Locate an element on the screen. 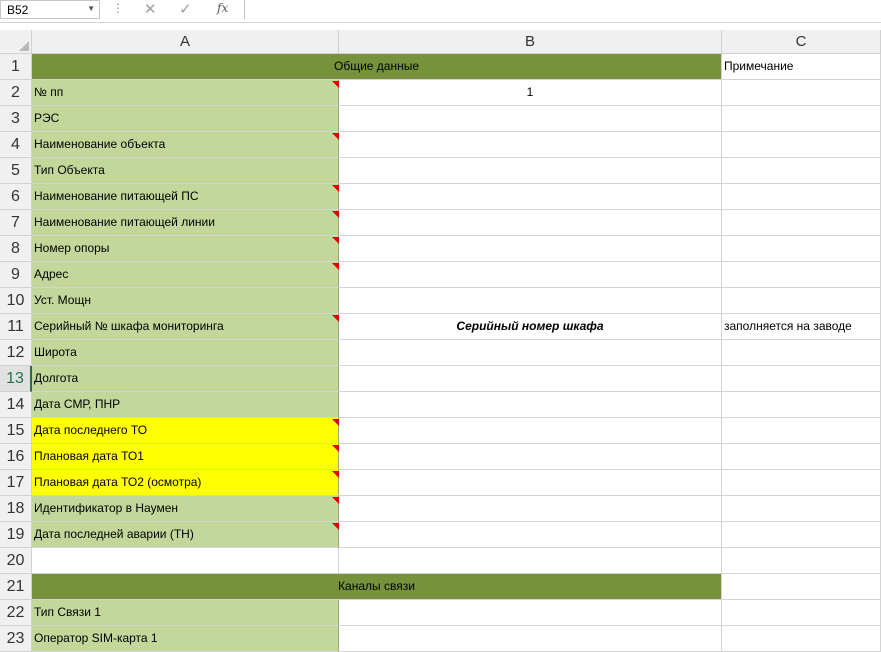 The image size is (881, 652). cell-c2 is located at coordinates (801, 93).